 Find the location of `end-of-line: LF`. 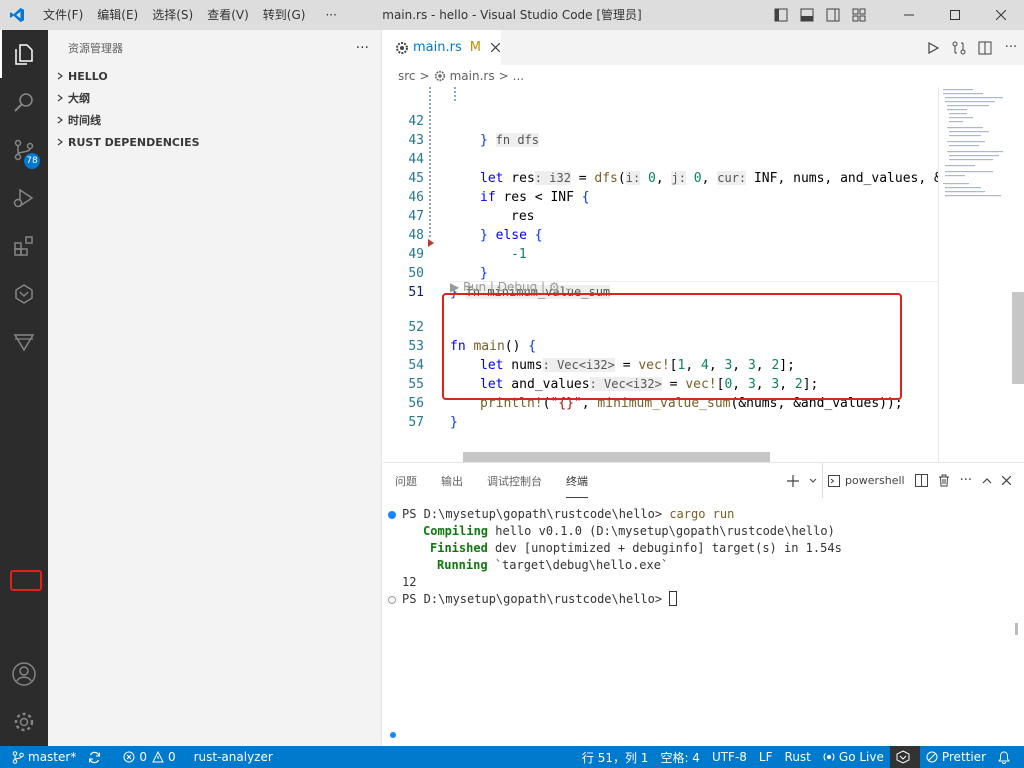

end-of-line: LF is located at coordinates (766, 757).